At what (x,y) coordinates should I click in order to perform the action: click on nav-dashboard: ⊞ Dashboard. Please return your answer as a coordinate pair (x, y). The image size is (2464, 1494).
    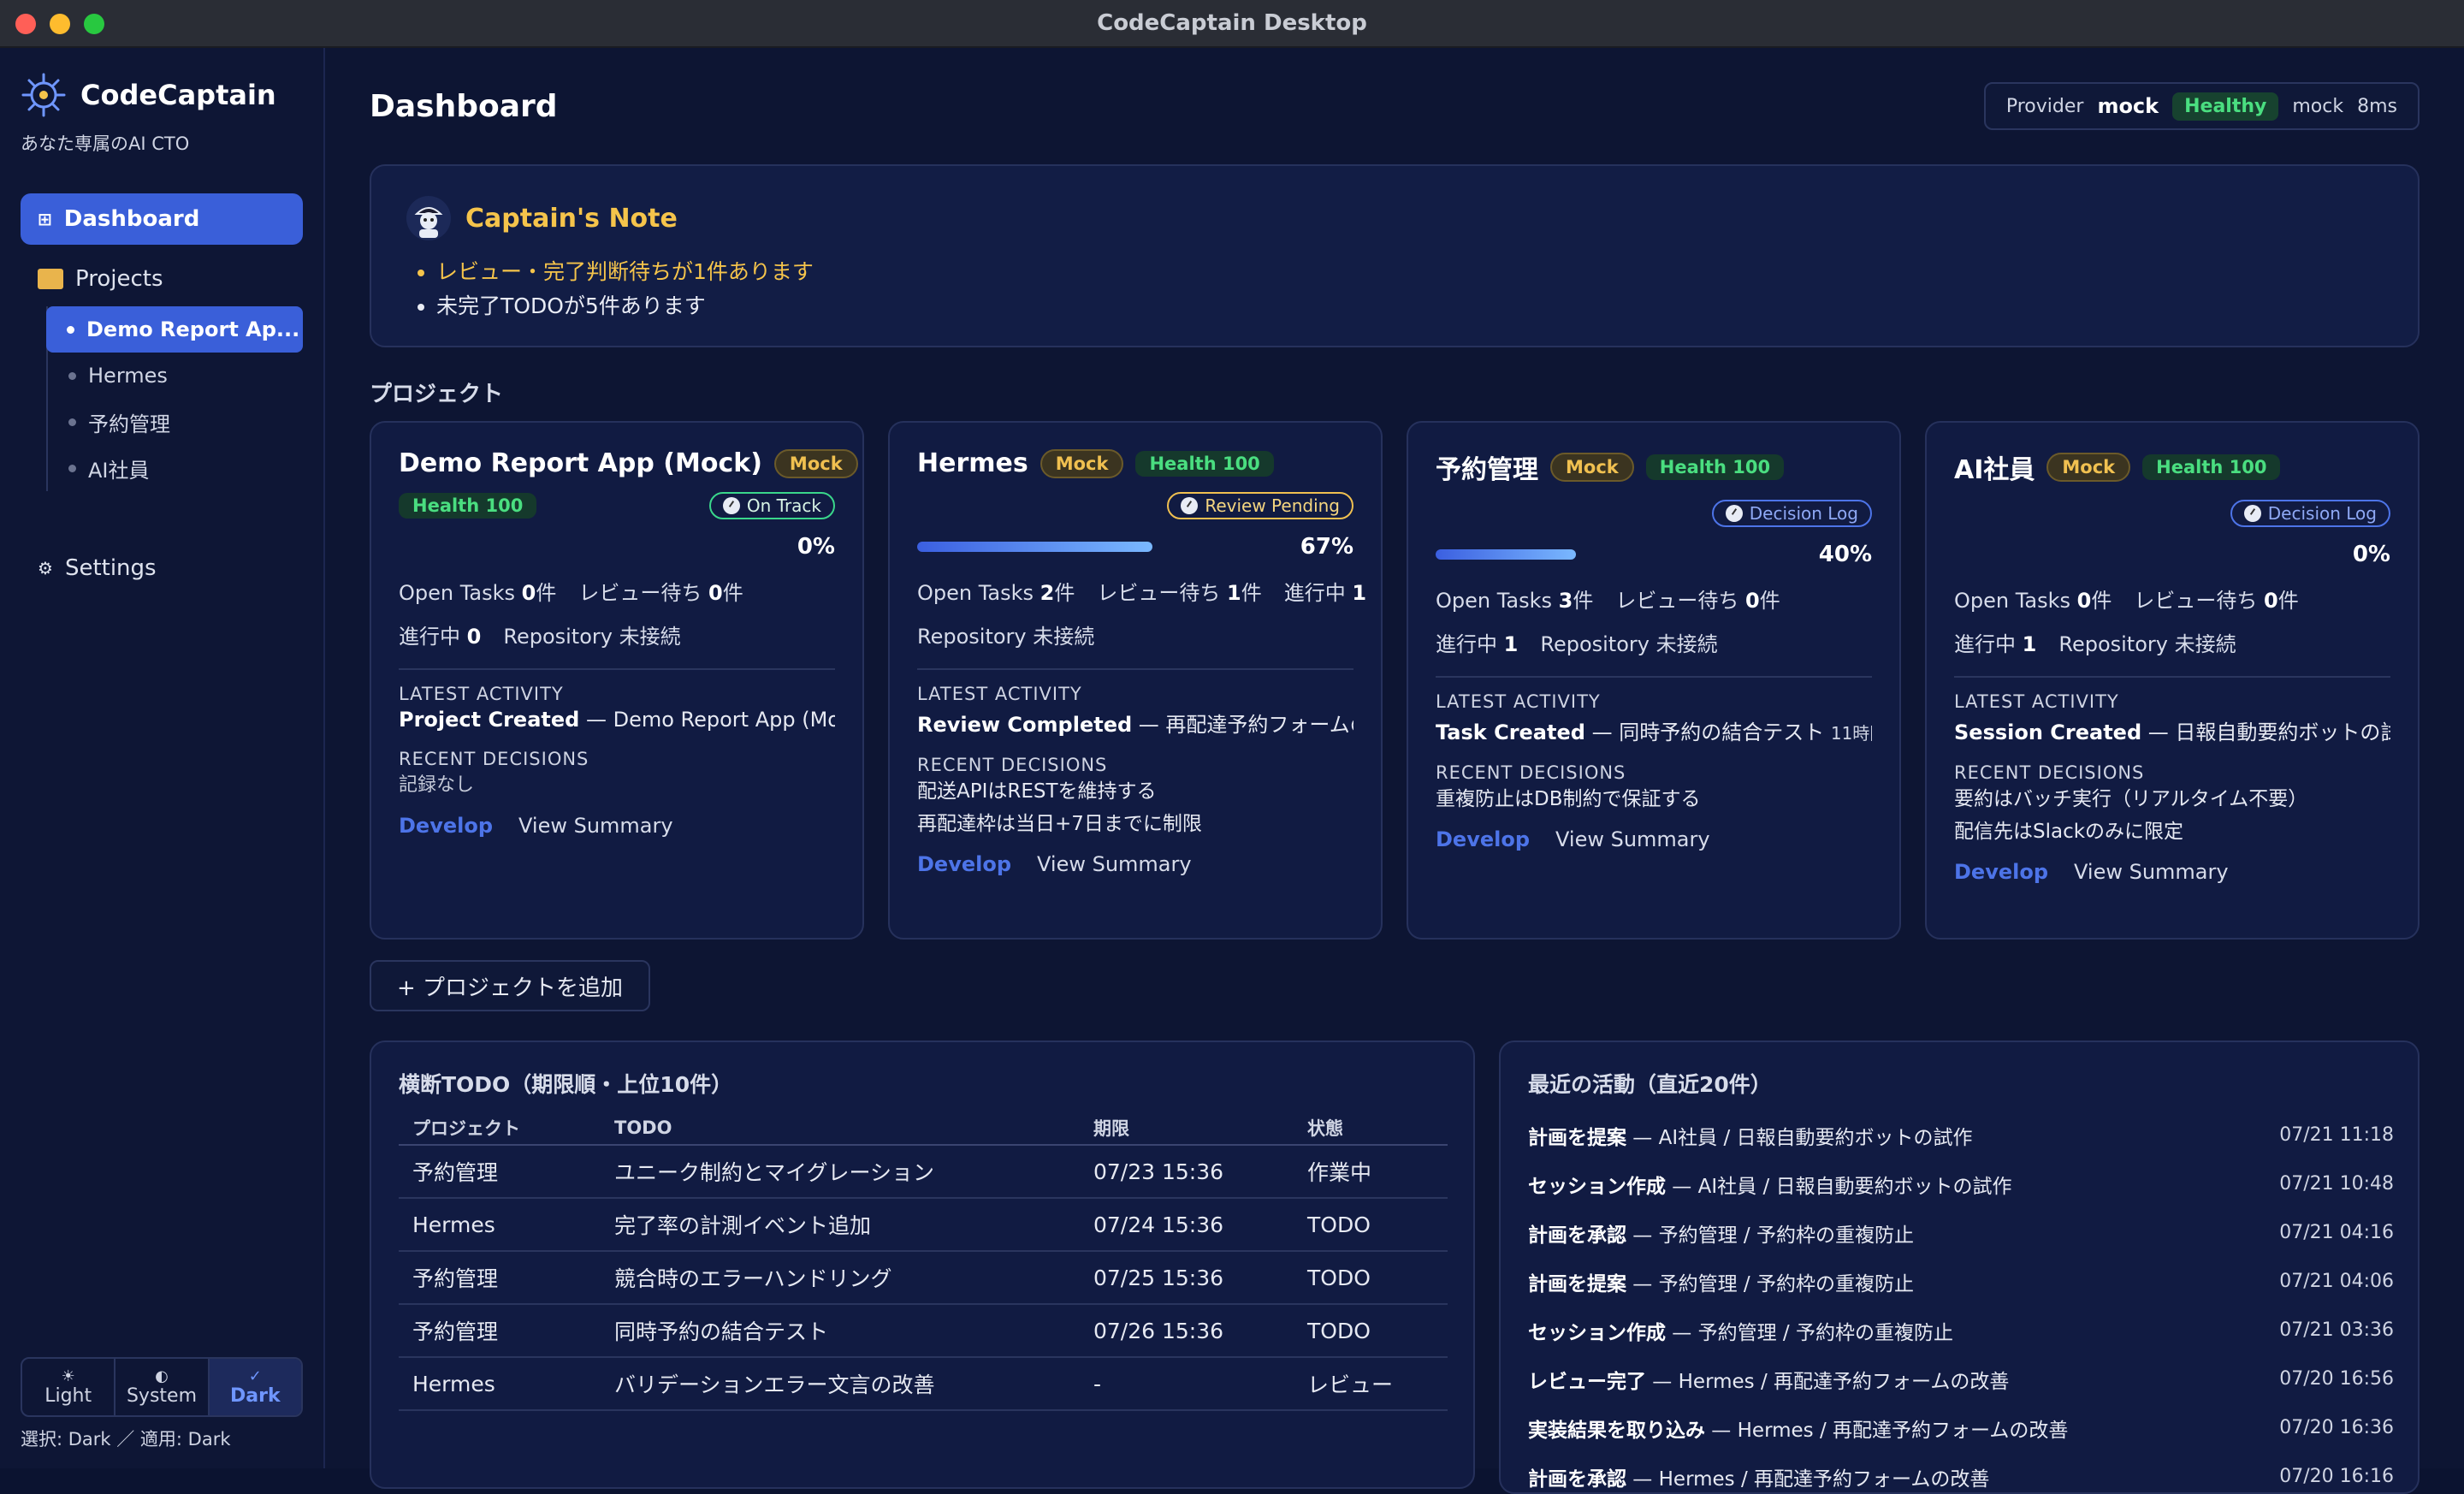
    Looking at the image, I should click on (162, 219).